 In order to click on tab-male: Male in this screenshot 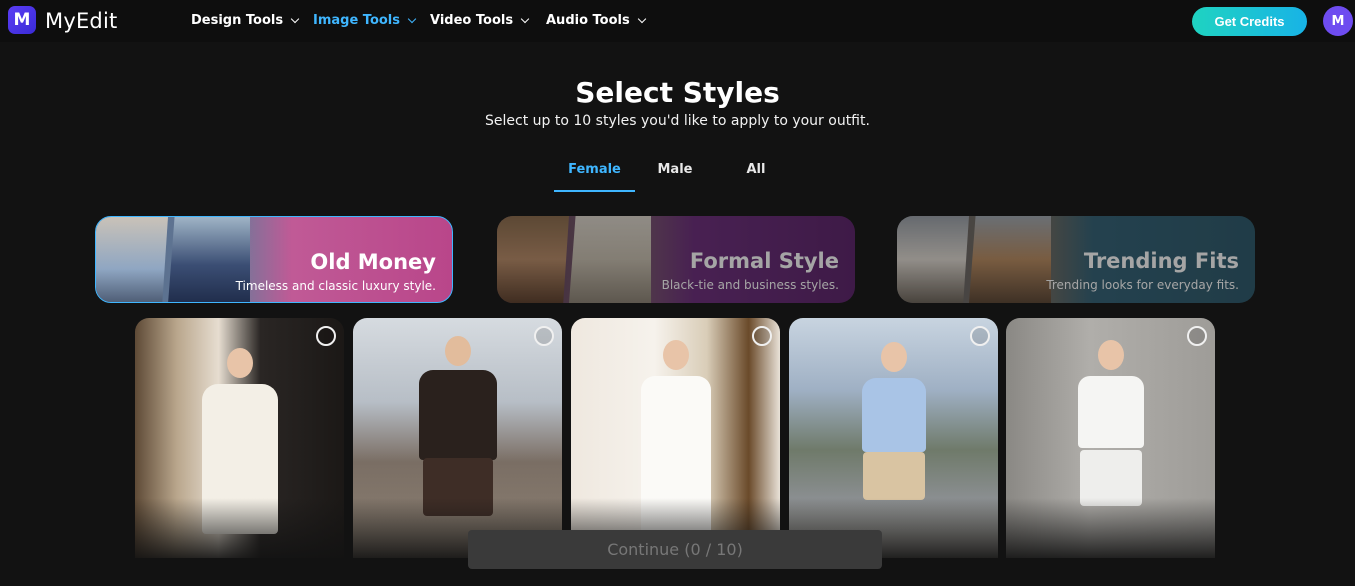, I will do `click(675, 177)`.